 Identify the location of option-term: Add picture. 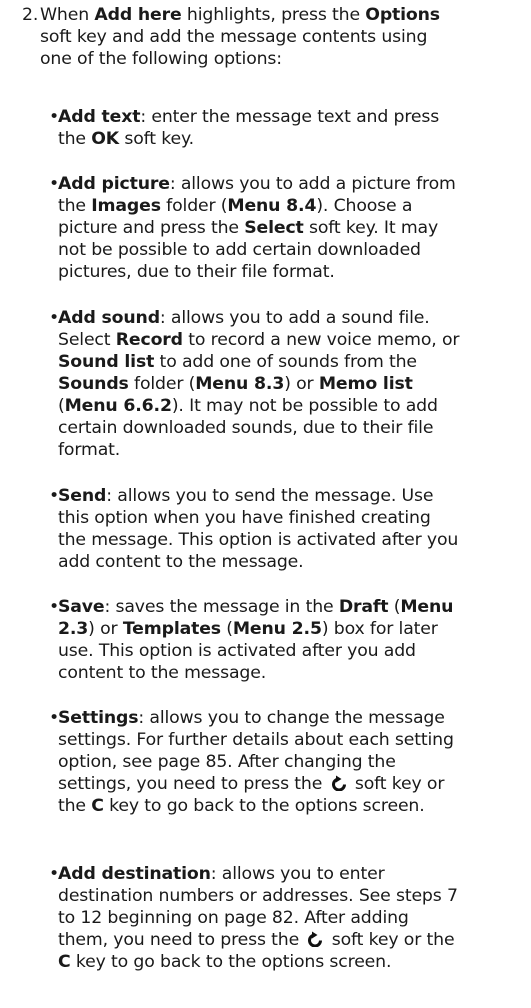
(114, 184).